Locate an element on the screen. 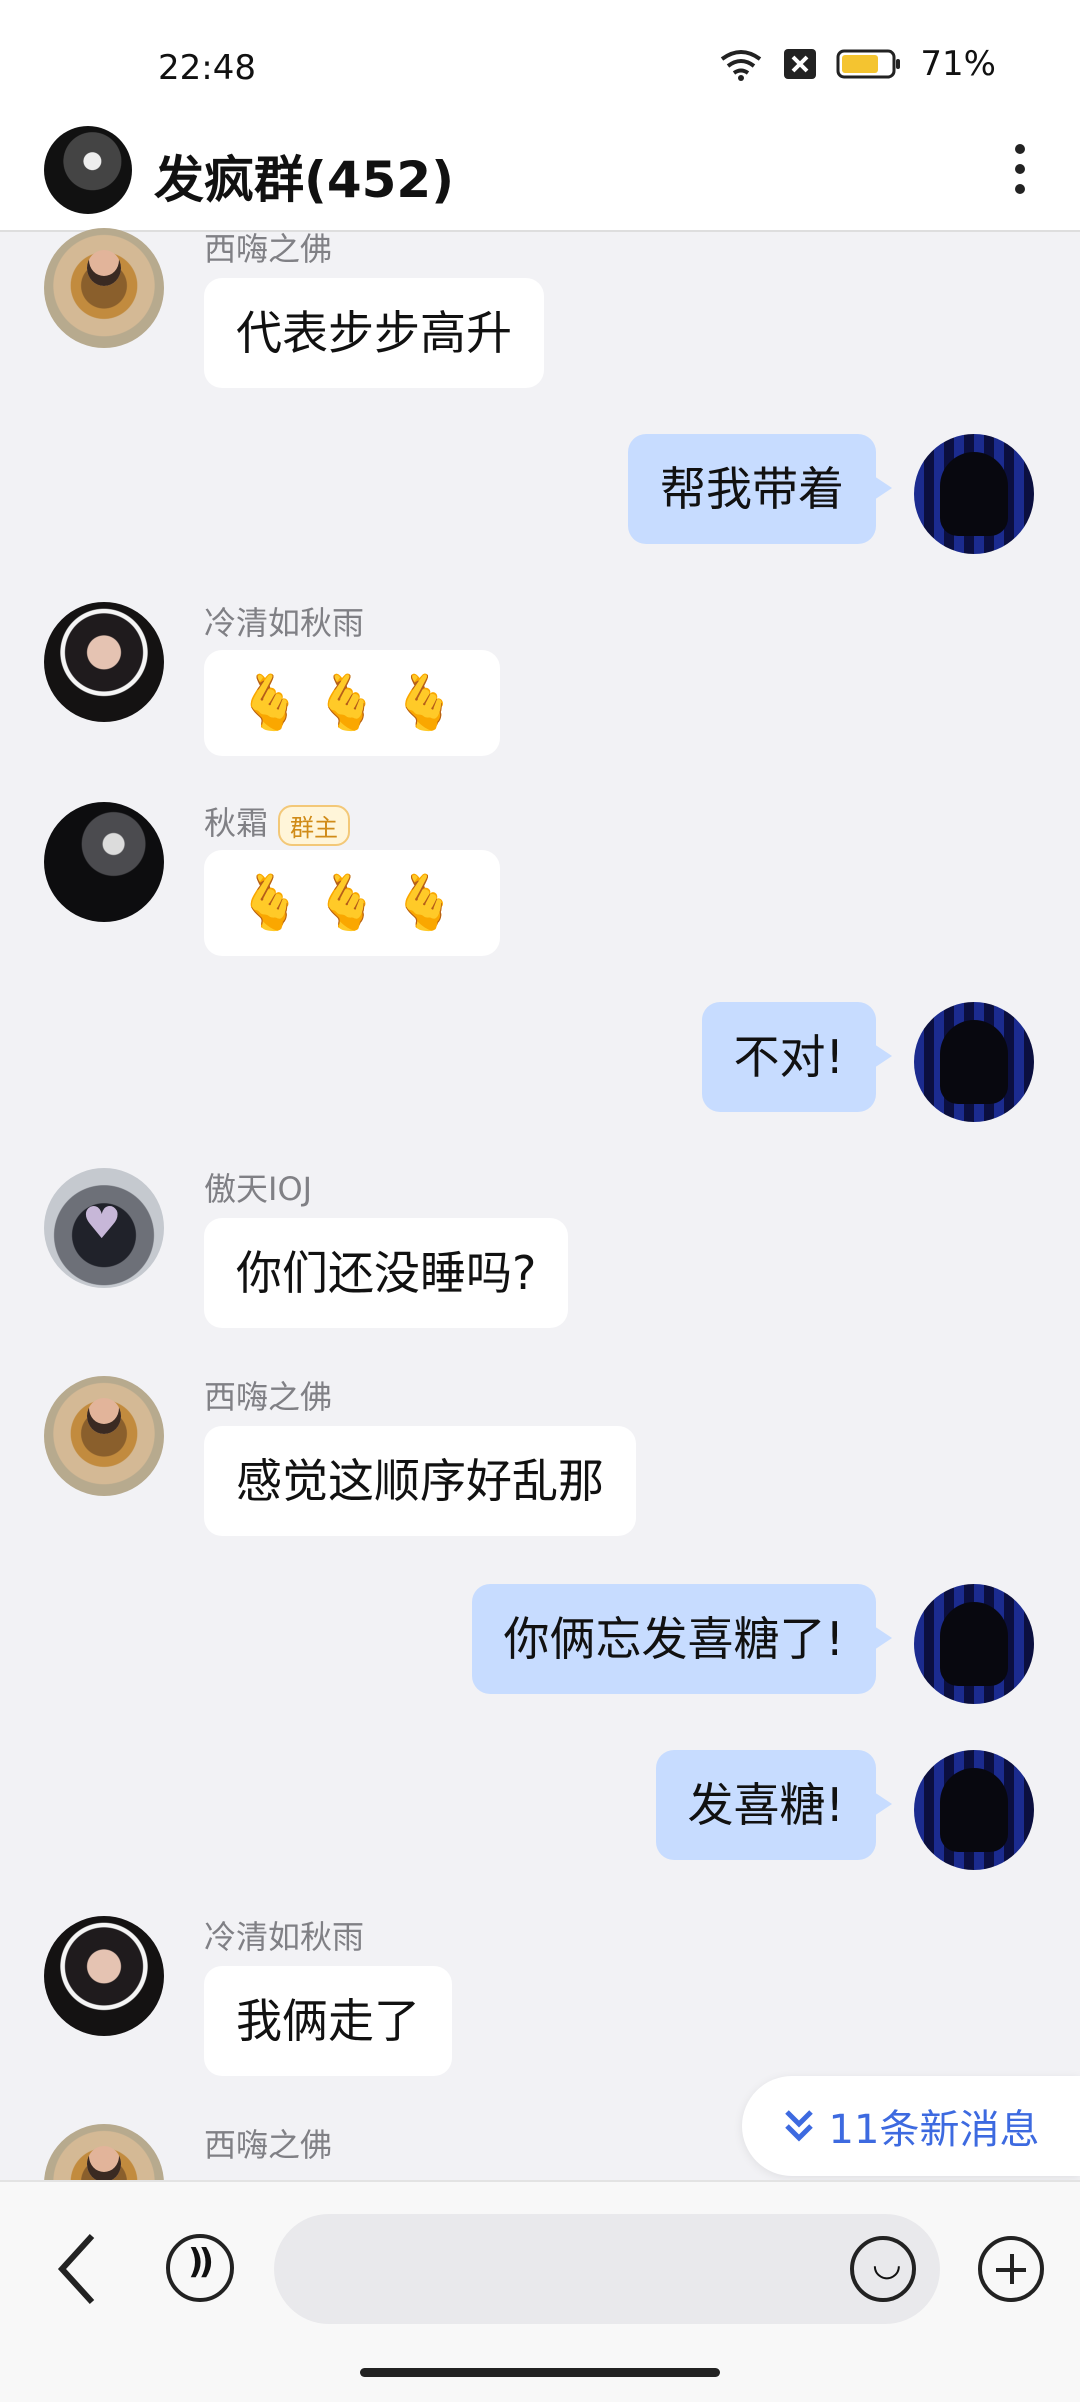 The height and width of the screenshot is (2402, 1080). voice-button is located at coordinates (200, 2268).